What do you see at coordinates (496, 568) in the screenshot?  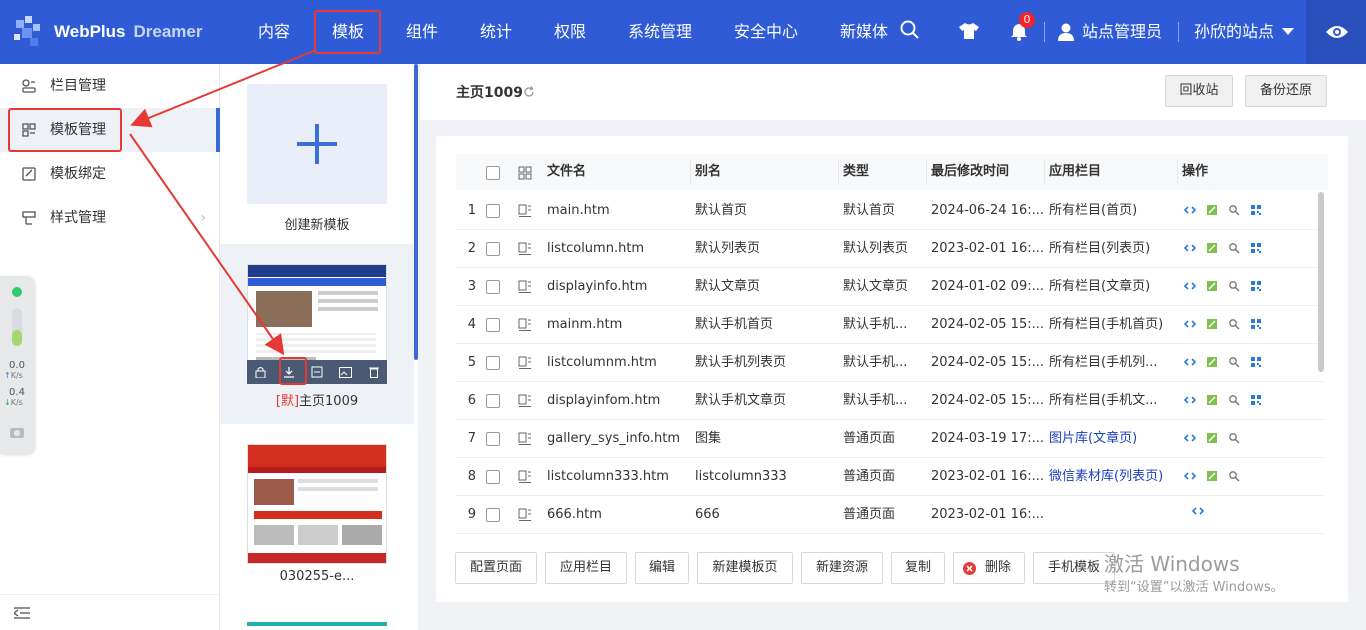 I see `configure-page-button: 配置页面` at bounding box center [496, 568].